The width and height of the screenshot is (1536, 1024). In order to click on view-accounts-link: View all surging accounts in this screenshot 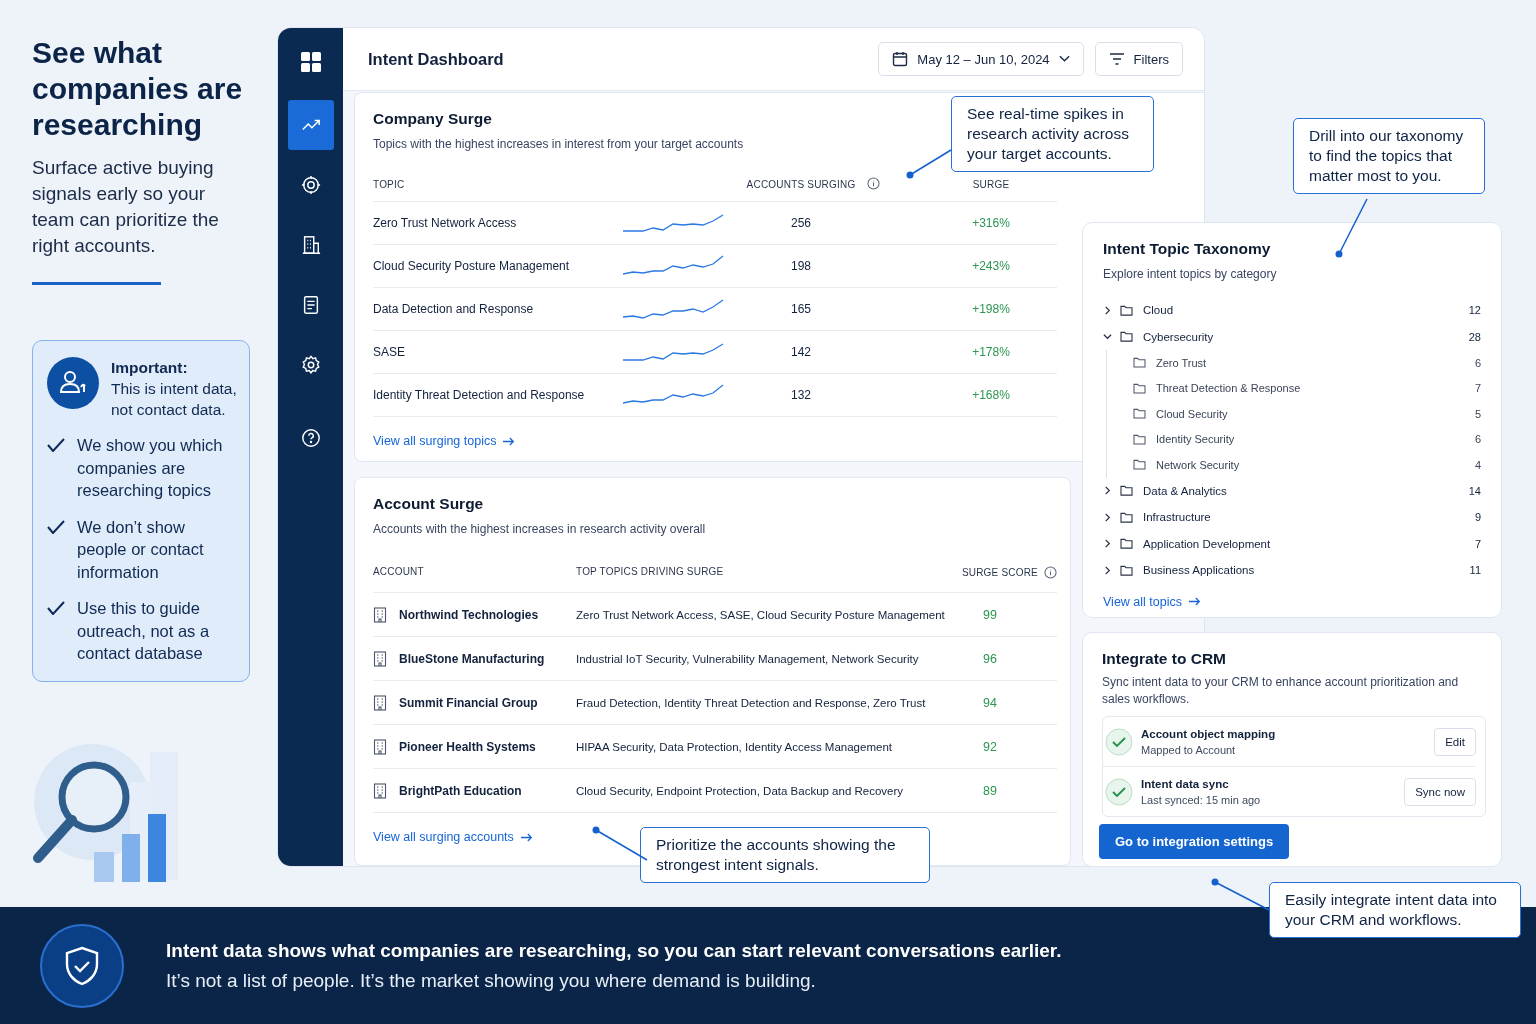, I will do `click(453, 837)`.